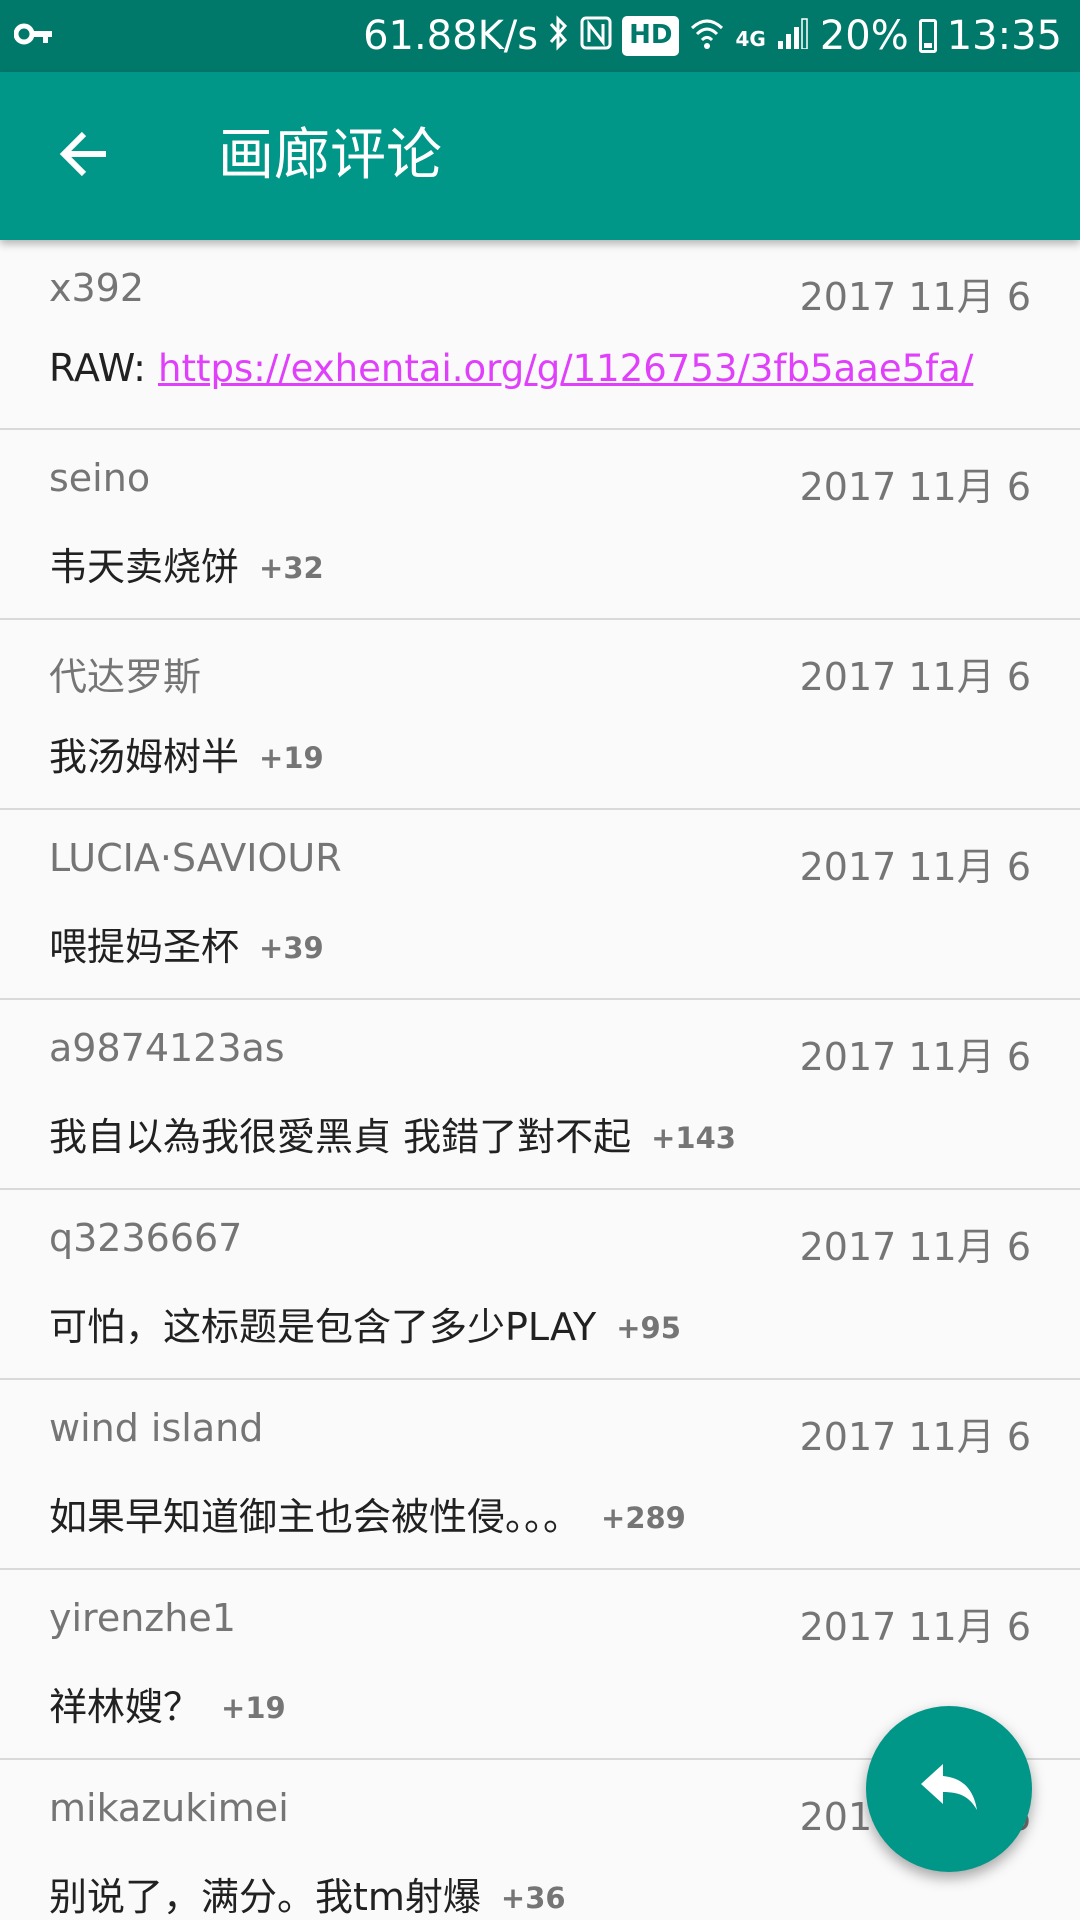 This screenshot has height=1920, width=1080. I want to click on toolbar: 画廊评论, so click(540, 156).